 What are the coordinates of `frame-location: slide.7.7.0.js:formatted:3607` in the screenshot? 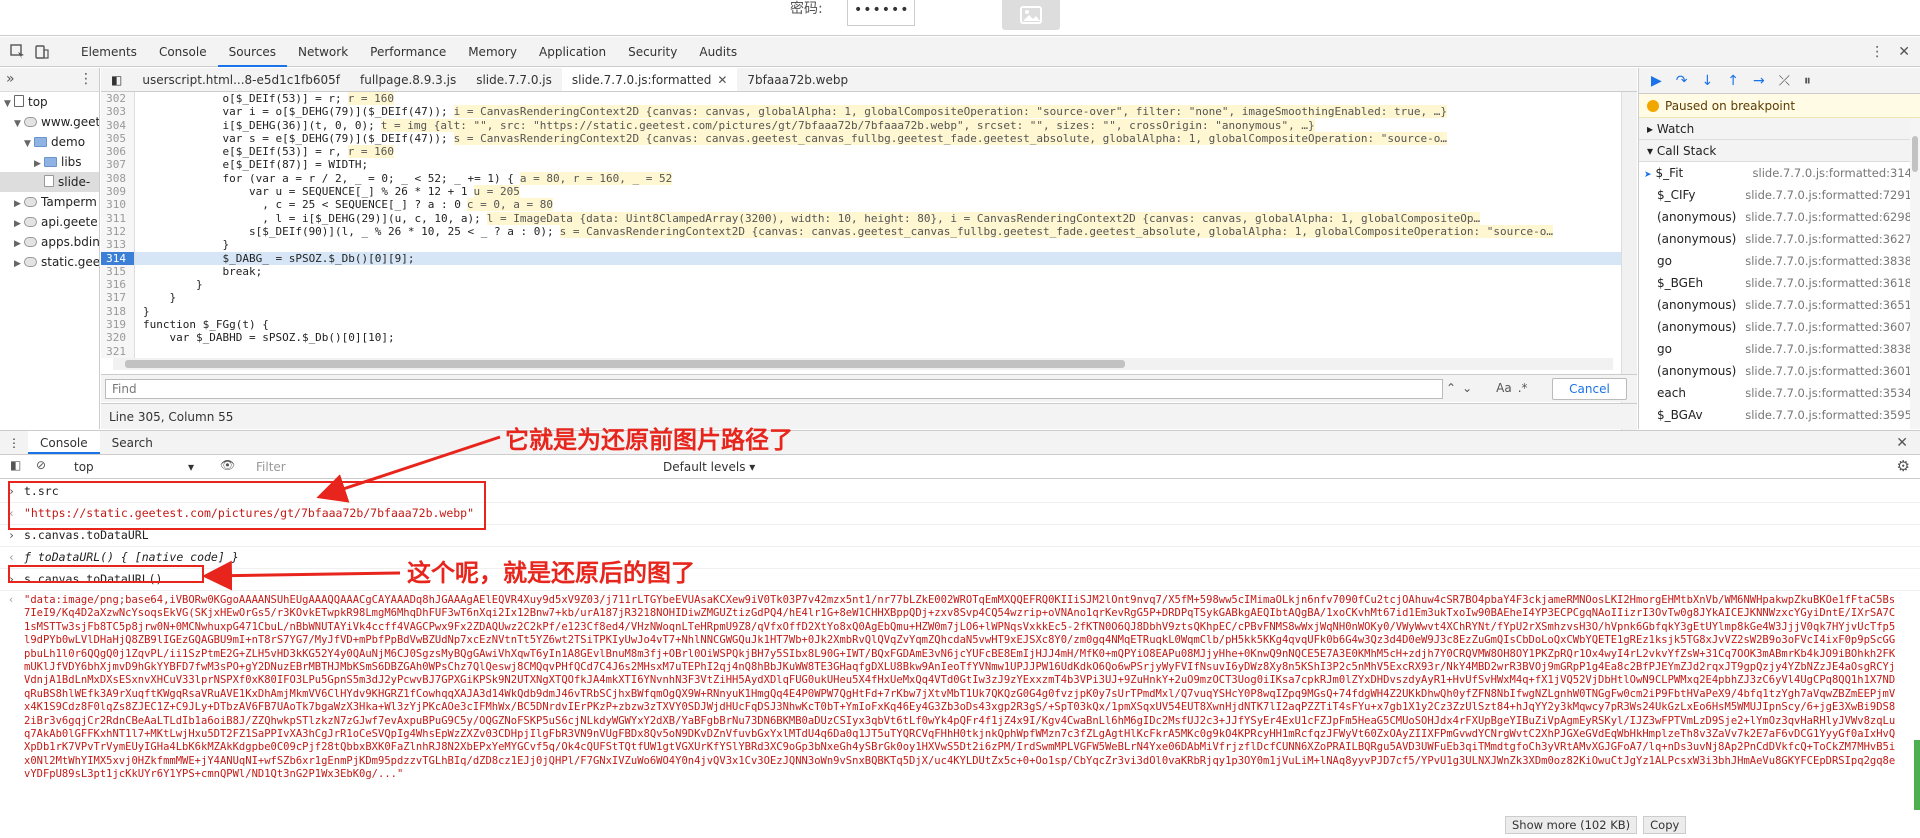 It's located at (1828, 327).